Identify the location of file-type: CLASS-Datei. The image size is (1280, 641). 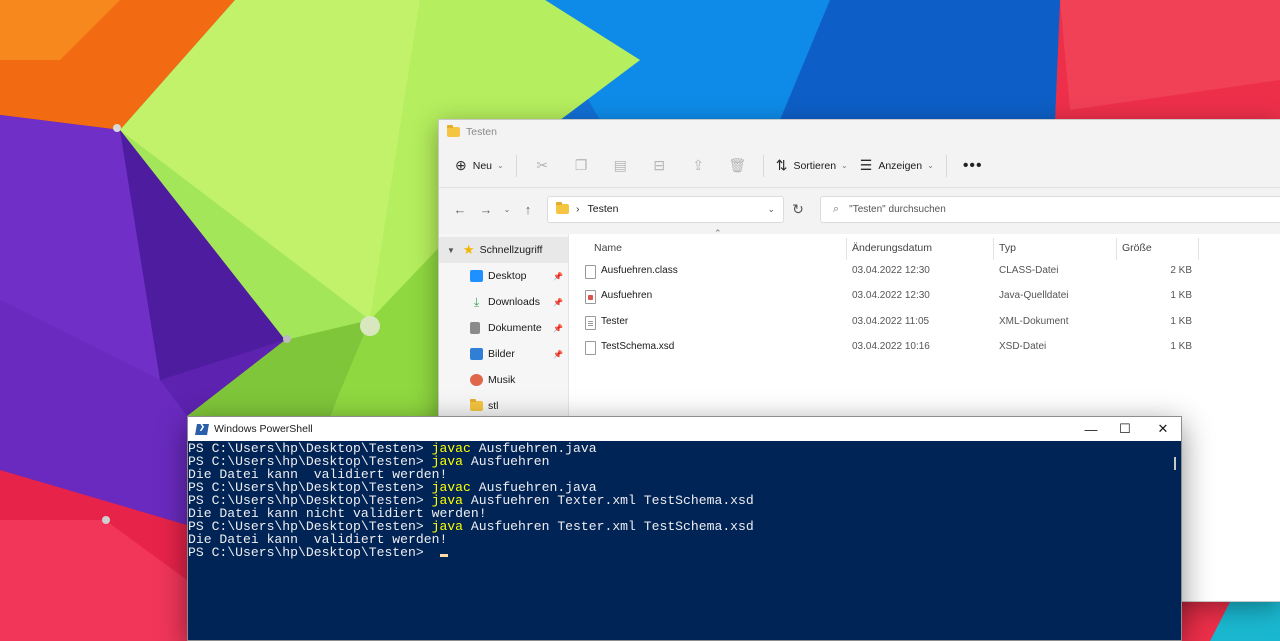
(1029, 270).